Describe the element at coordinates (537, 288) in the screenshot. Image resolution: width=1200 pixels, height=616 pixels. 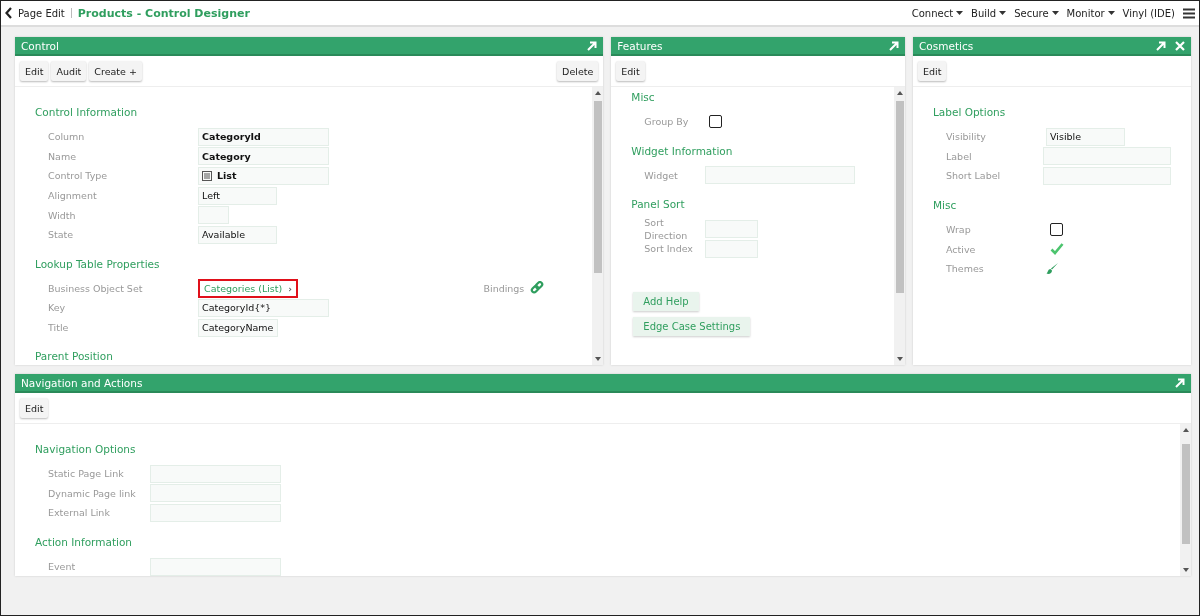
I see `link-icon` at that location.